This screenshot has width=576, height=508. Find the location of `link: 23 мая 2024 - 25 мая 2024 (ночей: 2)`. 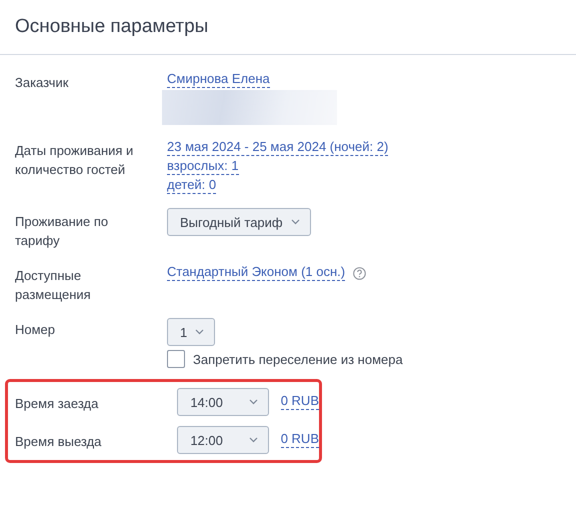

link: 23 мая 2024 - 25 мая 2024 (ночей: 2) is located at coordinates (277, 147).